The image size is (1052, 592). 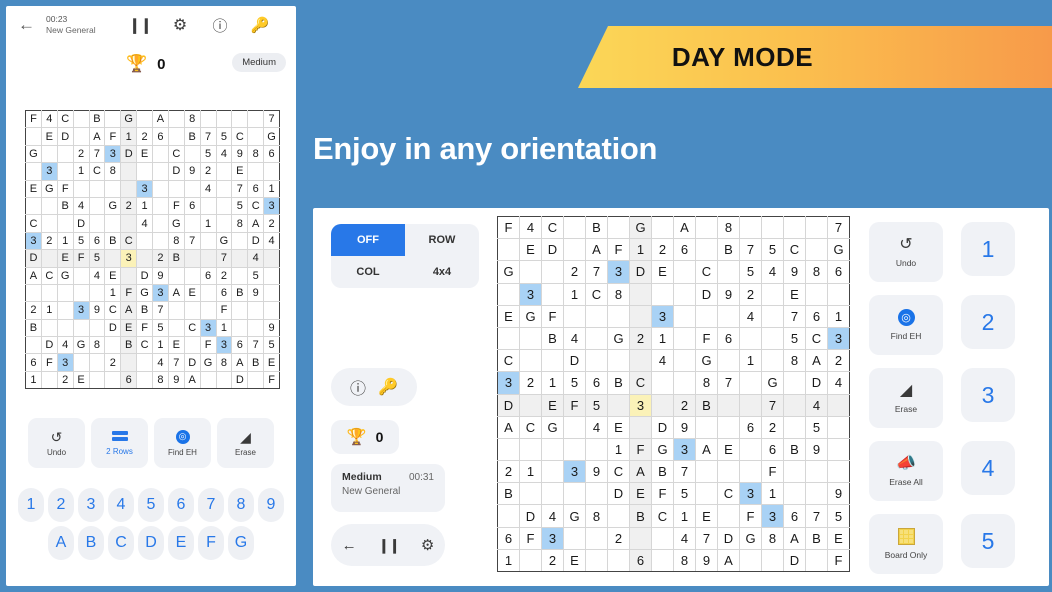 I want to click on tablet-key-1: 1, so click(x=988, y=249).